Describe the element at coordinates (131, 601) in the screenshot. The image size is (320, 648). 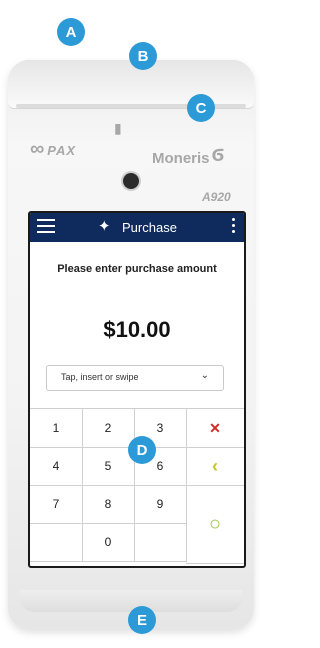
I see `bottom-edge` at that location.